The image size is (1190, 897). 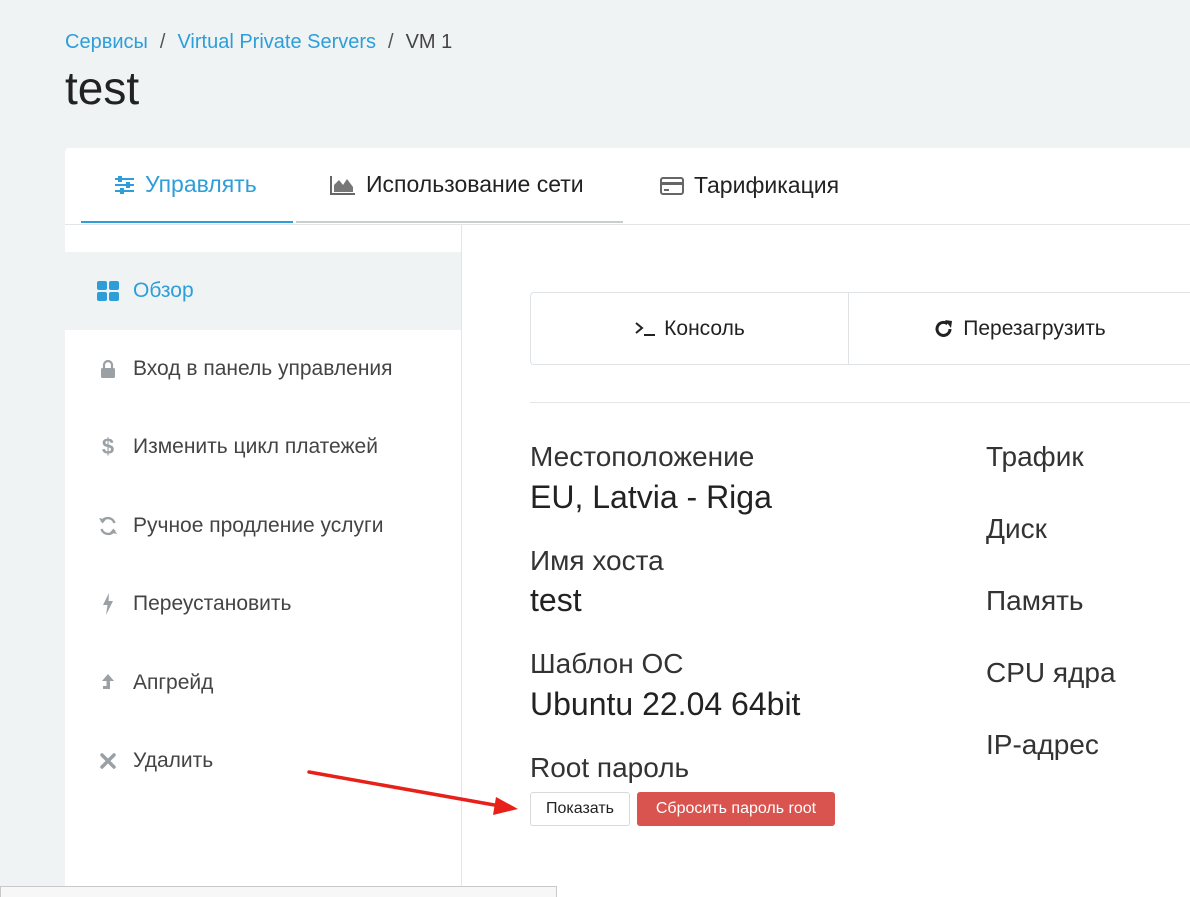 What do you see at coordinates (610, 767) in the screenshot?
I see `root-password-label: Root пароль` at bounding box center [610, 767].